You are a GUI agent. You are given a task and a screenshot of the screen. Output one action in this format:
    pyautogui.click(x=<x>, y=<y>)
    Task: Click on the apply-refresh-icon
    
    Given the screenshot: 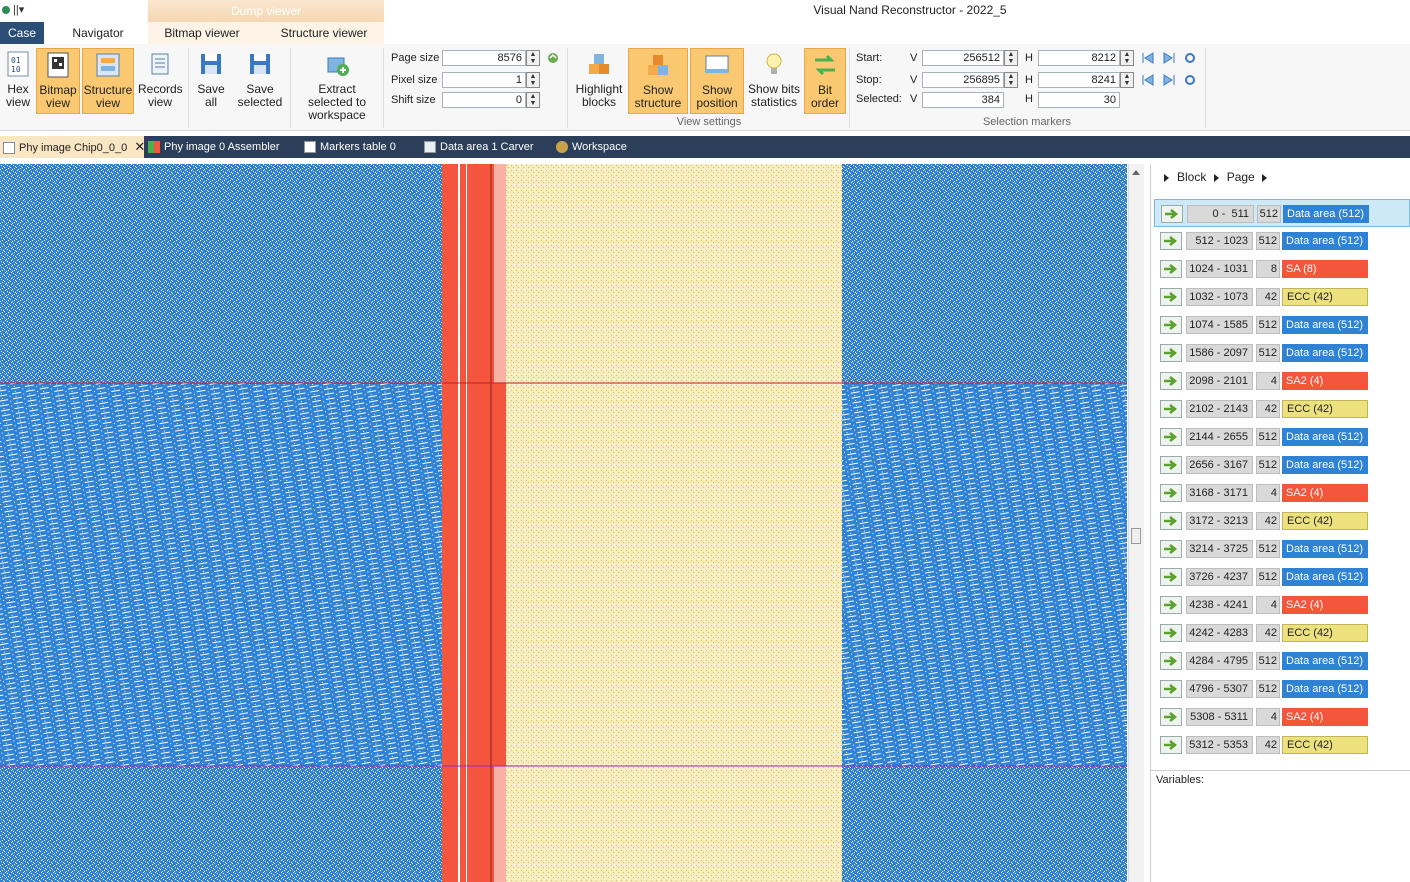 What is the action you would take?
    pyautogui.click(x=553, y=58)
    